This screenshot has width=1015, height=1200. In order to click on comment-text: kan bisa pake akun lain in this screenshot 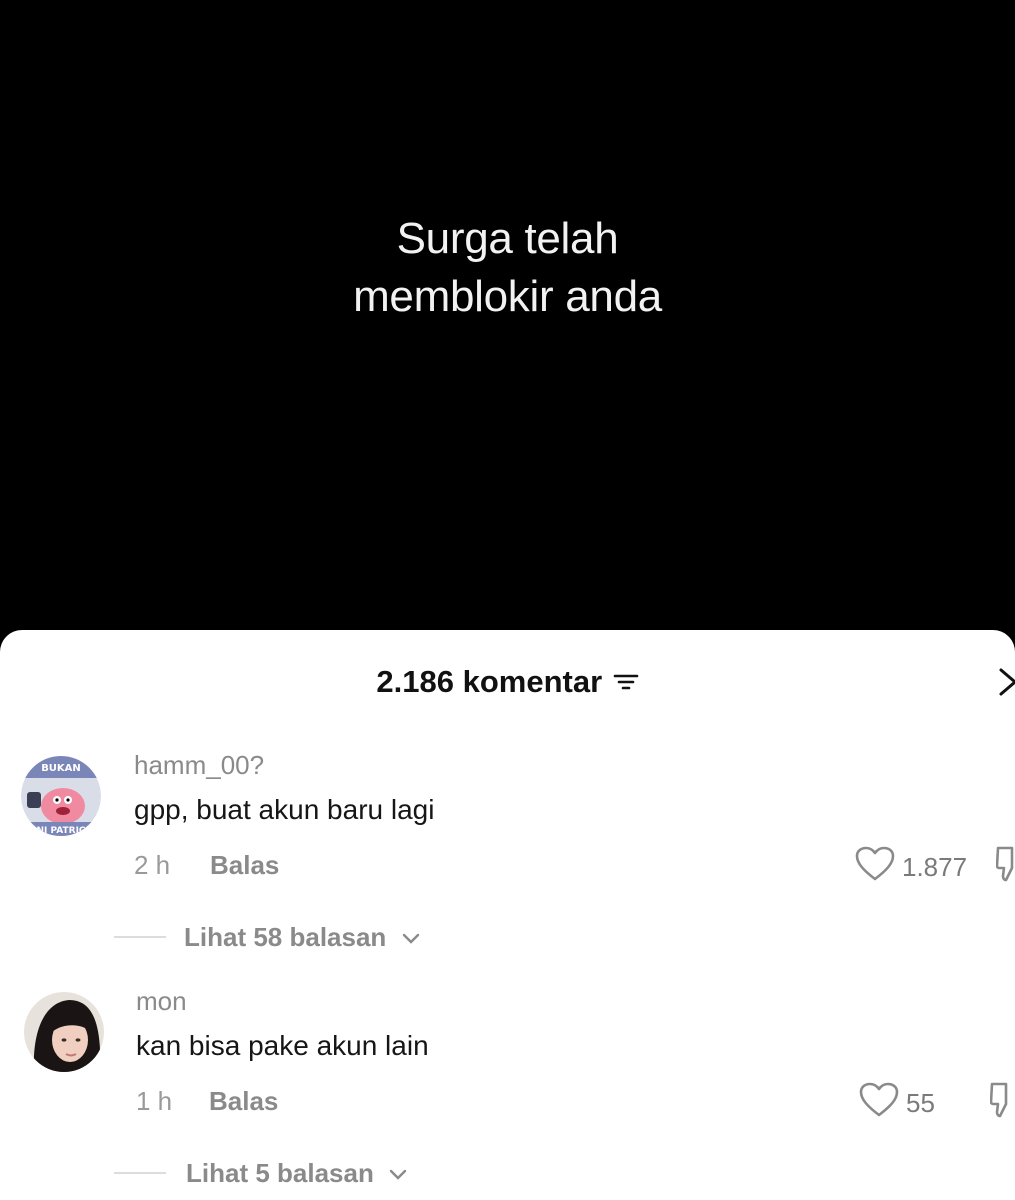, I will do `click(282, 1045)`.